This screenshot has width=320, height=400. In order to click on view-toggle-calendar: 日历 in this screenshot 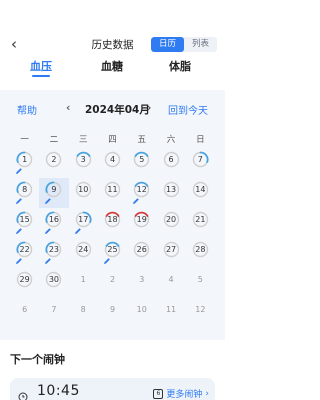, I will do `click(167, 44)`.